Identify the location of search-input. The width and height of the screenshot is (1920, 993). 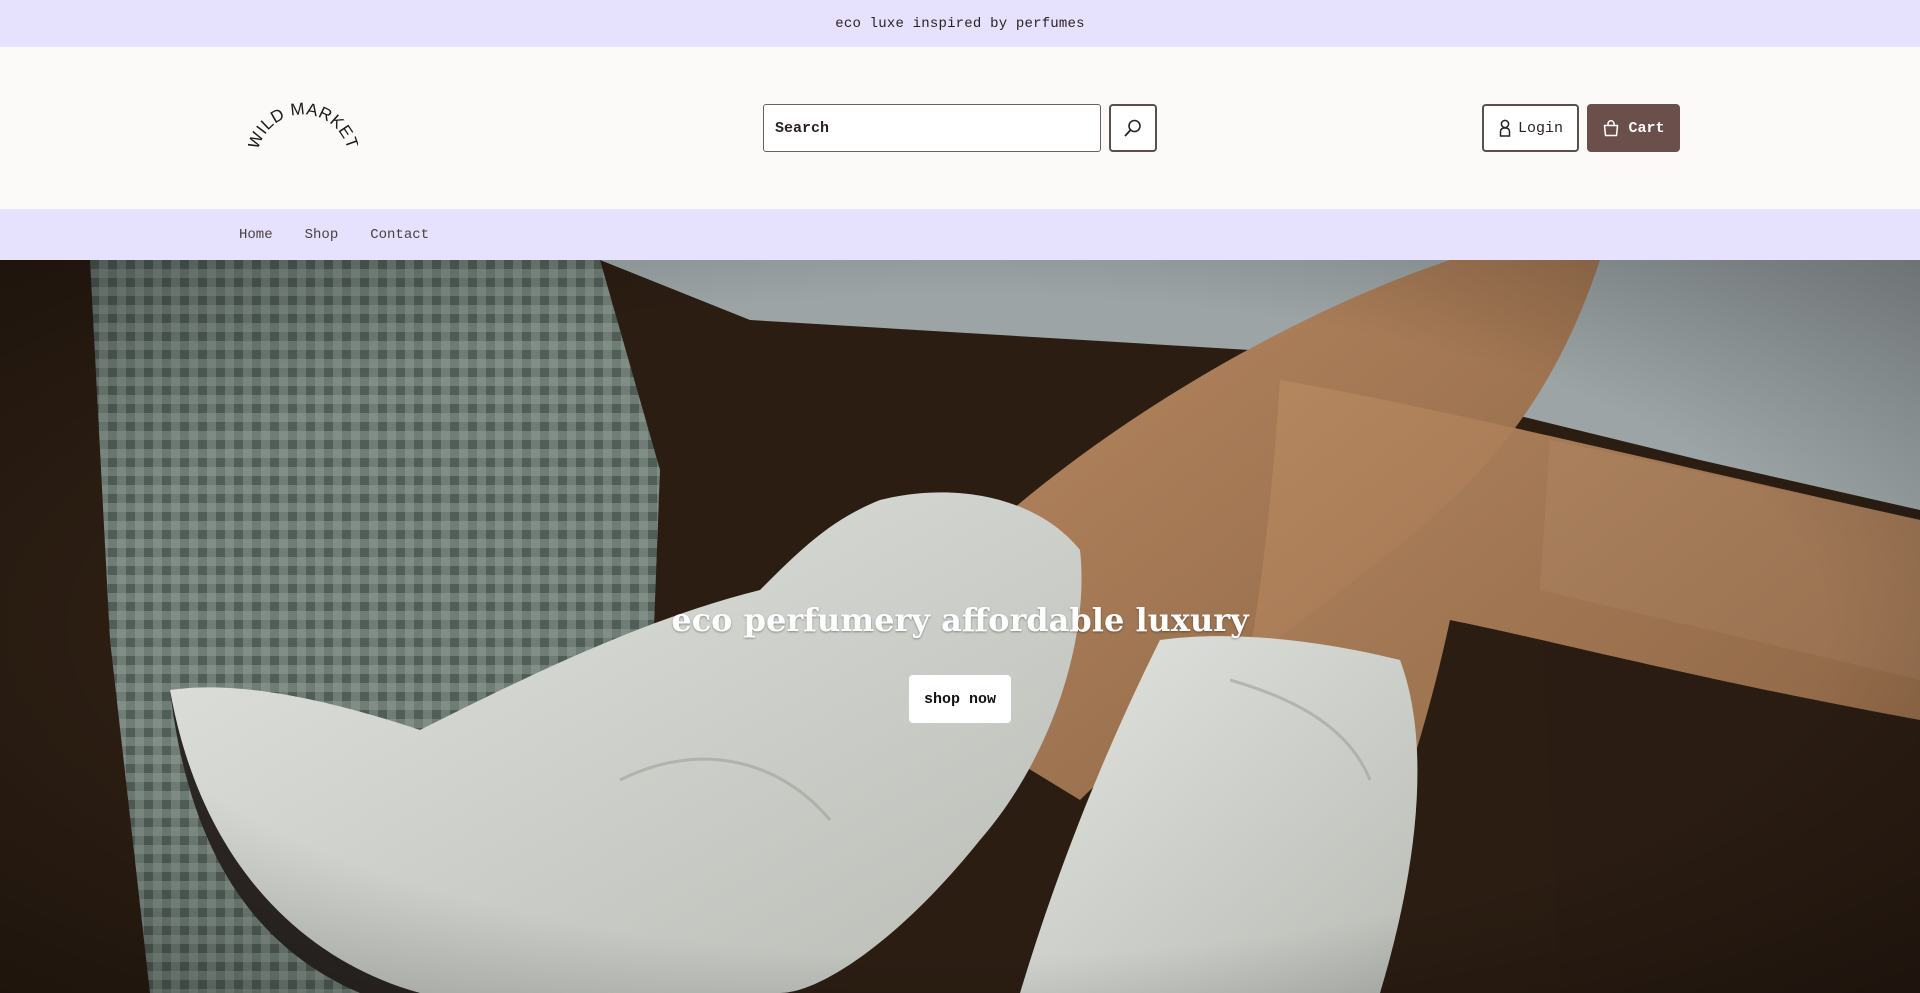
(932, 128).